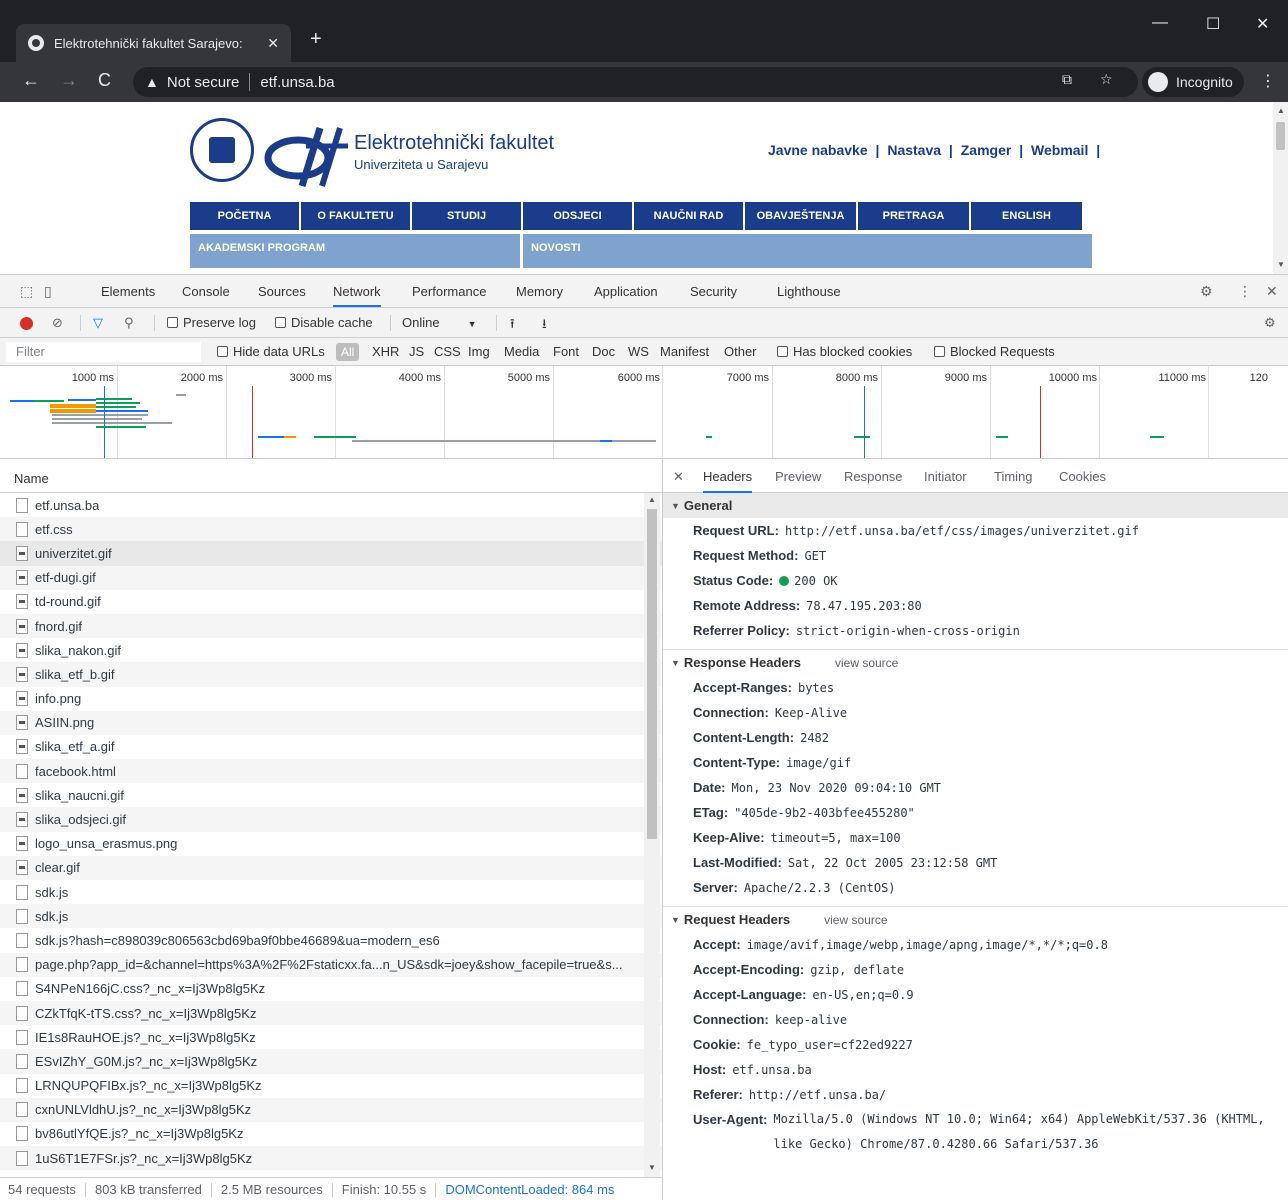 Image resolution: width=1288 pixels, height=1200 pixels. I want to click on name-column-header: Name, so click(331, 476).